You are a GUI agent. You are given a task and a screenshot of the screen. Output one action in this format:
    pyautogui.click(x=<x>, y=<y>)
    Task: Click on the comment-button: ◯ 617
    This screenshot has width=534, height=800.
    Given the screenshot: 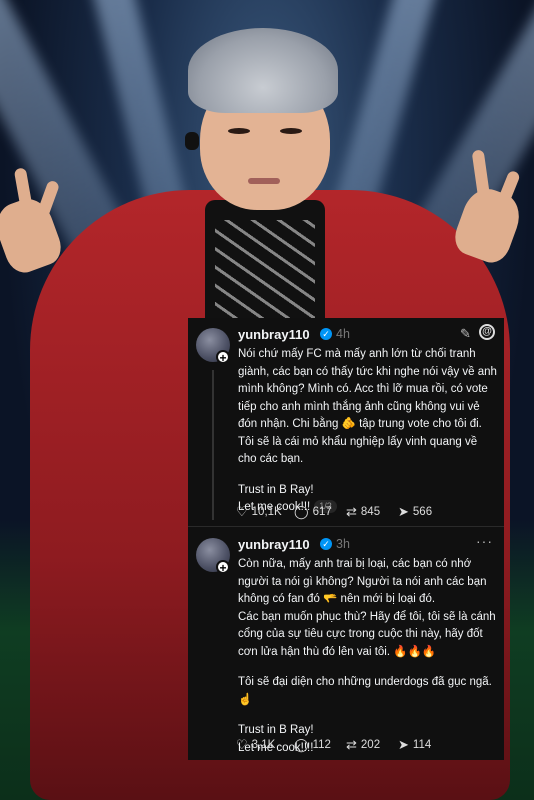 What is the action you would take?
    pyautogui.click(x=313, y=512)
    